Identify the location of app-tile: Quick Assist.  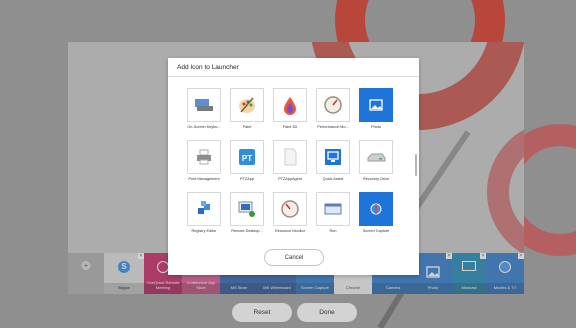
(333, 160).